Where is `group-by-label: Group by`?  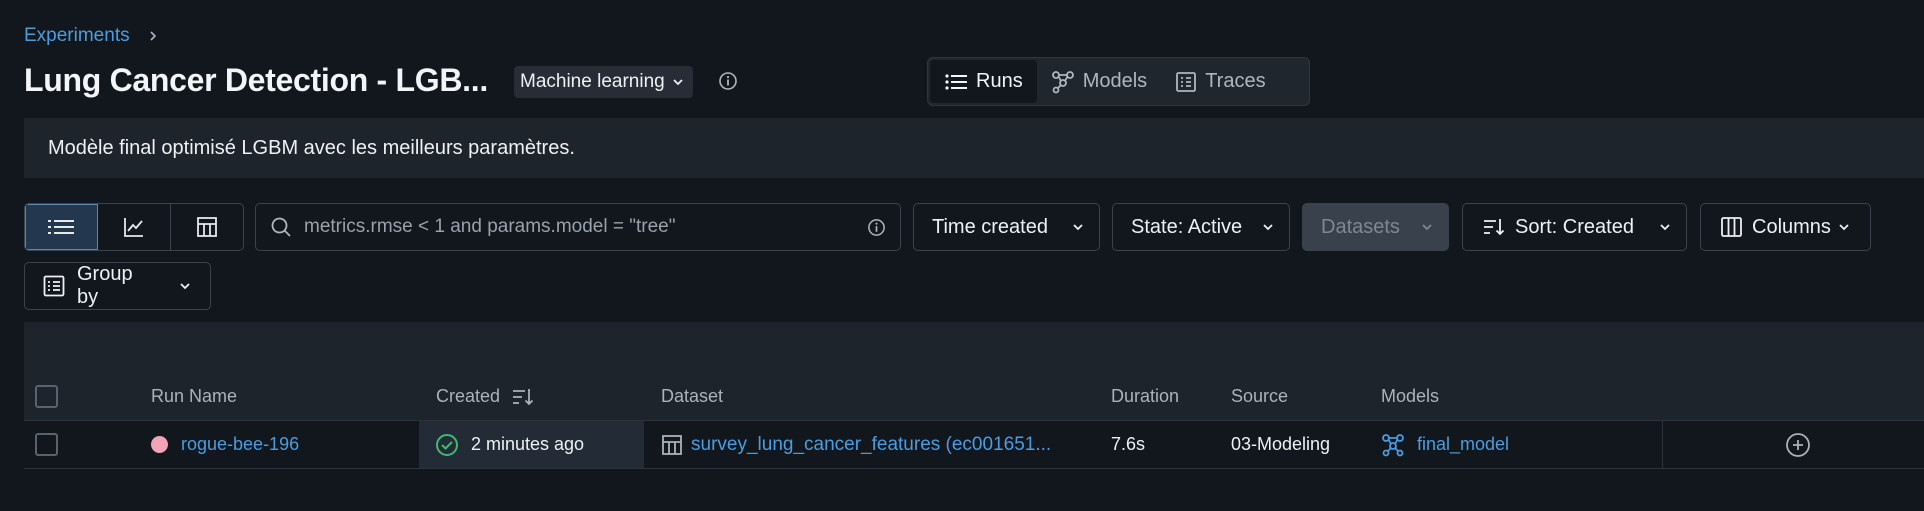 group-by-label: Group by is located at coordinates (105, 285).